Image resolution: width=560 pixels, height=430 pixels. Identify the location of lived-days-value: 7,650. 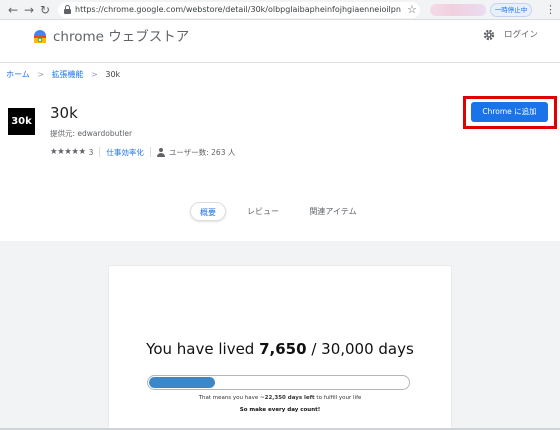
(283, 349).